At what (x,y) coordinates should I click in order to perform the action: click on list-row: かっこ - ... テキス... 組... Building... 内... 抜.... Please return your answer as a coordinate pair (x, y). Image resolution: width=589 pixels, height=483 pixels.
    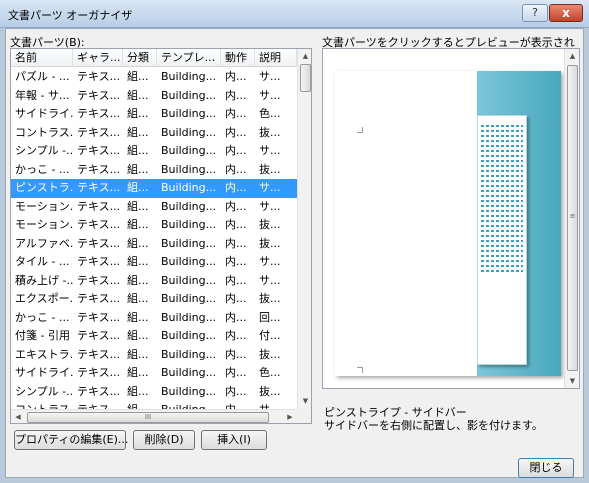
    Looking at the image, I should click on (154, 170).